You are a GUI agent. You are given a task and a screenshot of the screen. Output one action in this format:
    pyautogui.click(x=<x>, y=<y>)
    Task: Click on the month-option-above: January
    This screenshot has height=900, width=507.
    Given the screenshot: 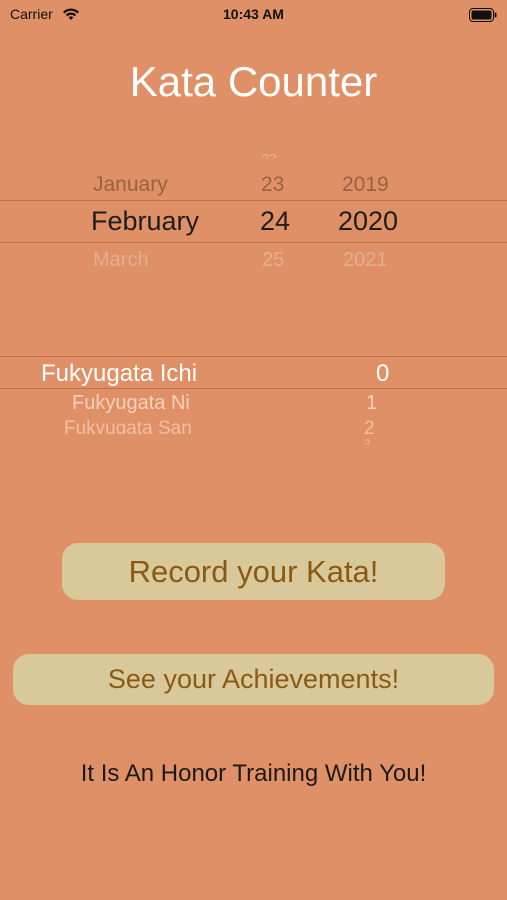 What is the action you would take?
    pyautogui.click(x=130, y=185)
    